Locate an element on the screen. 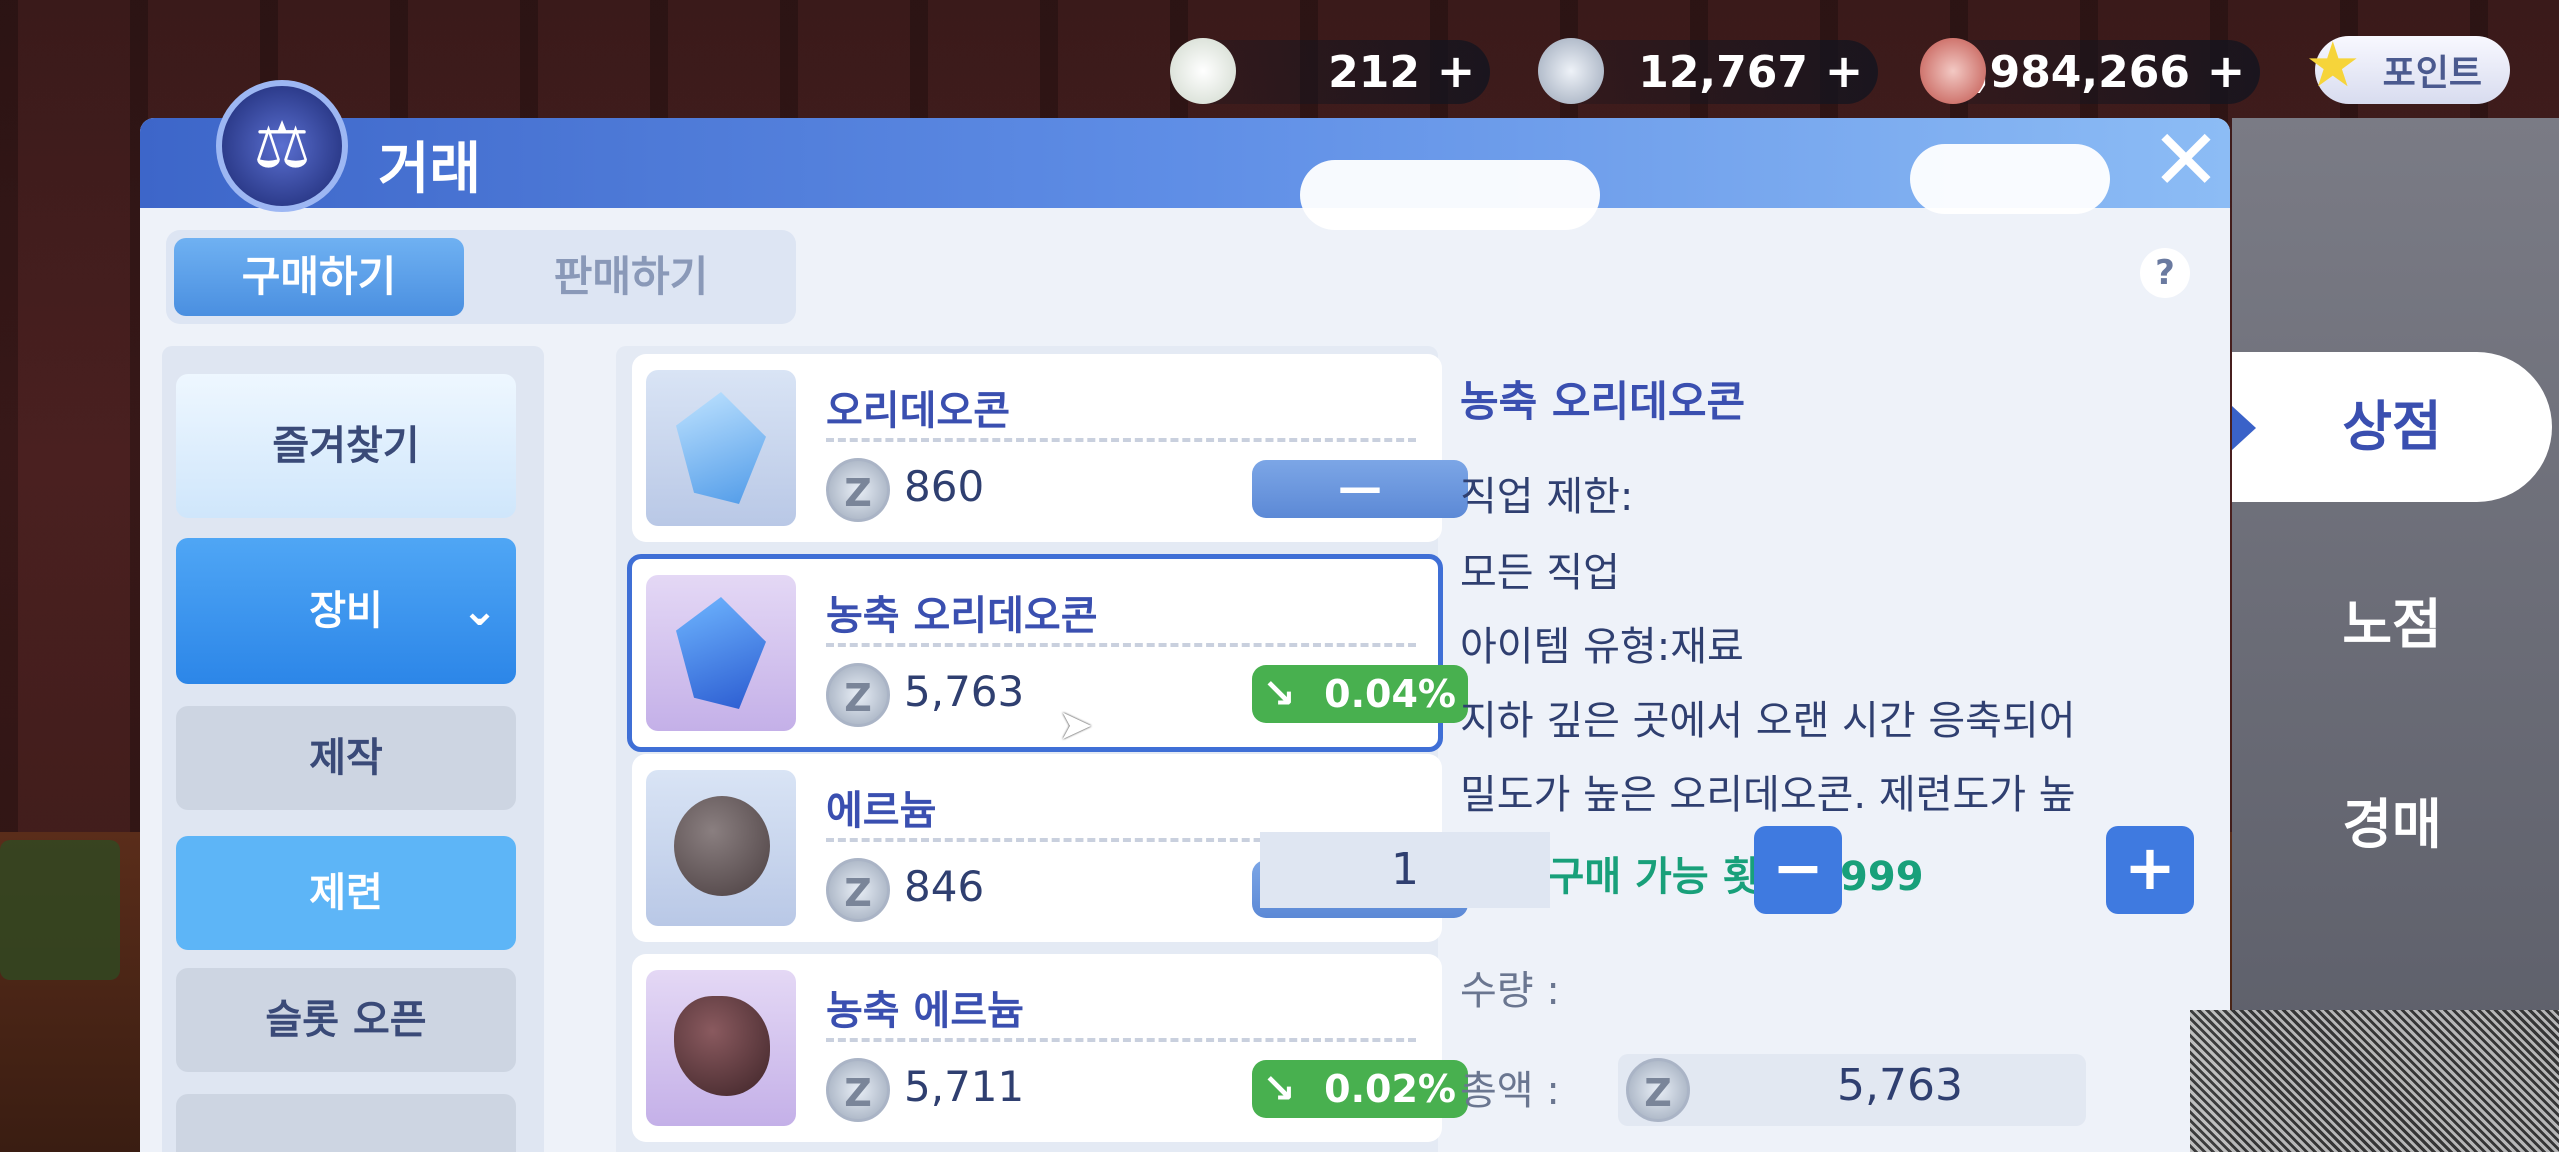 Image resolution: width=2559 pixels, height=1152 pixels. tab-buy: 구매하기 is located at coordinates (319, 277).